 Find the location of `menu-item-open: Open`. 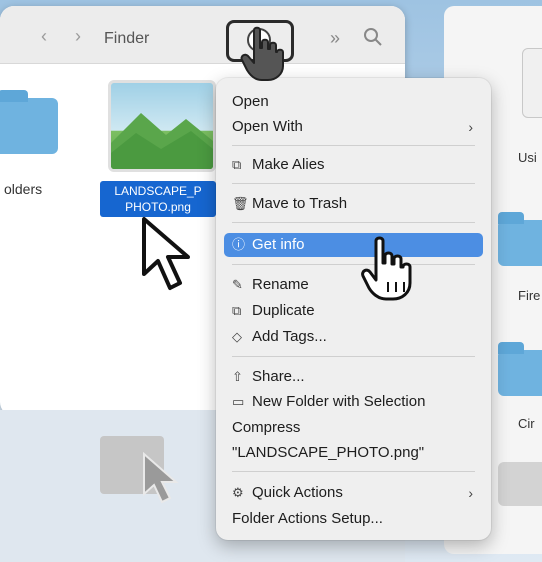

menu-item-open: Open is located at coordinates (353, 102).